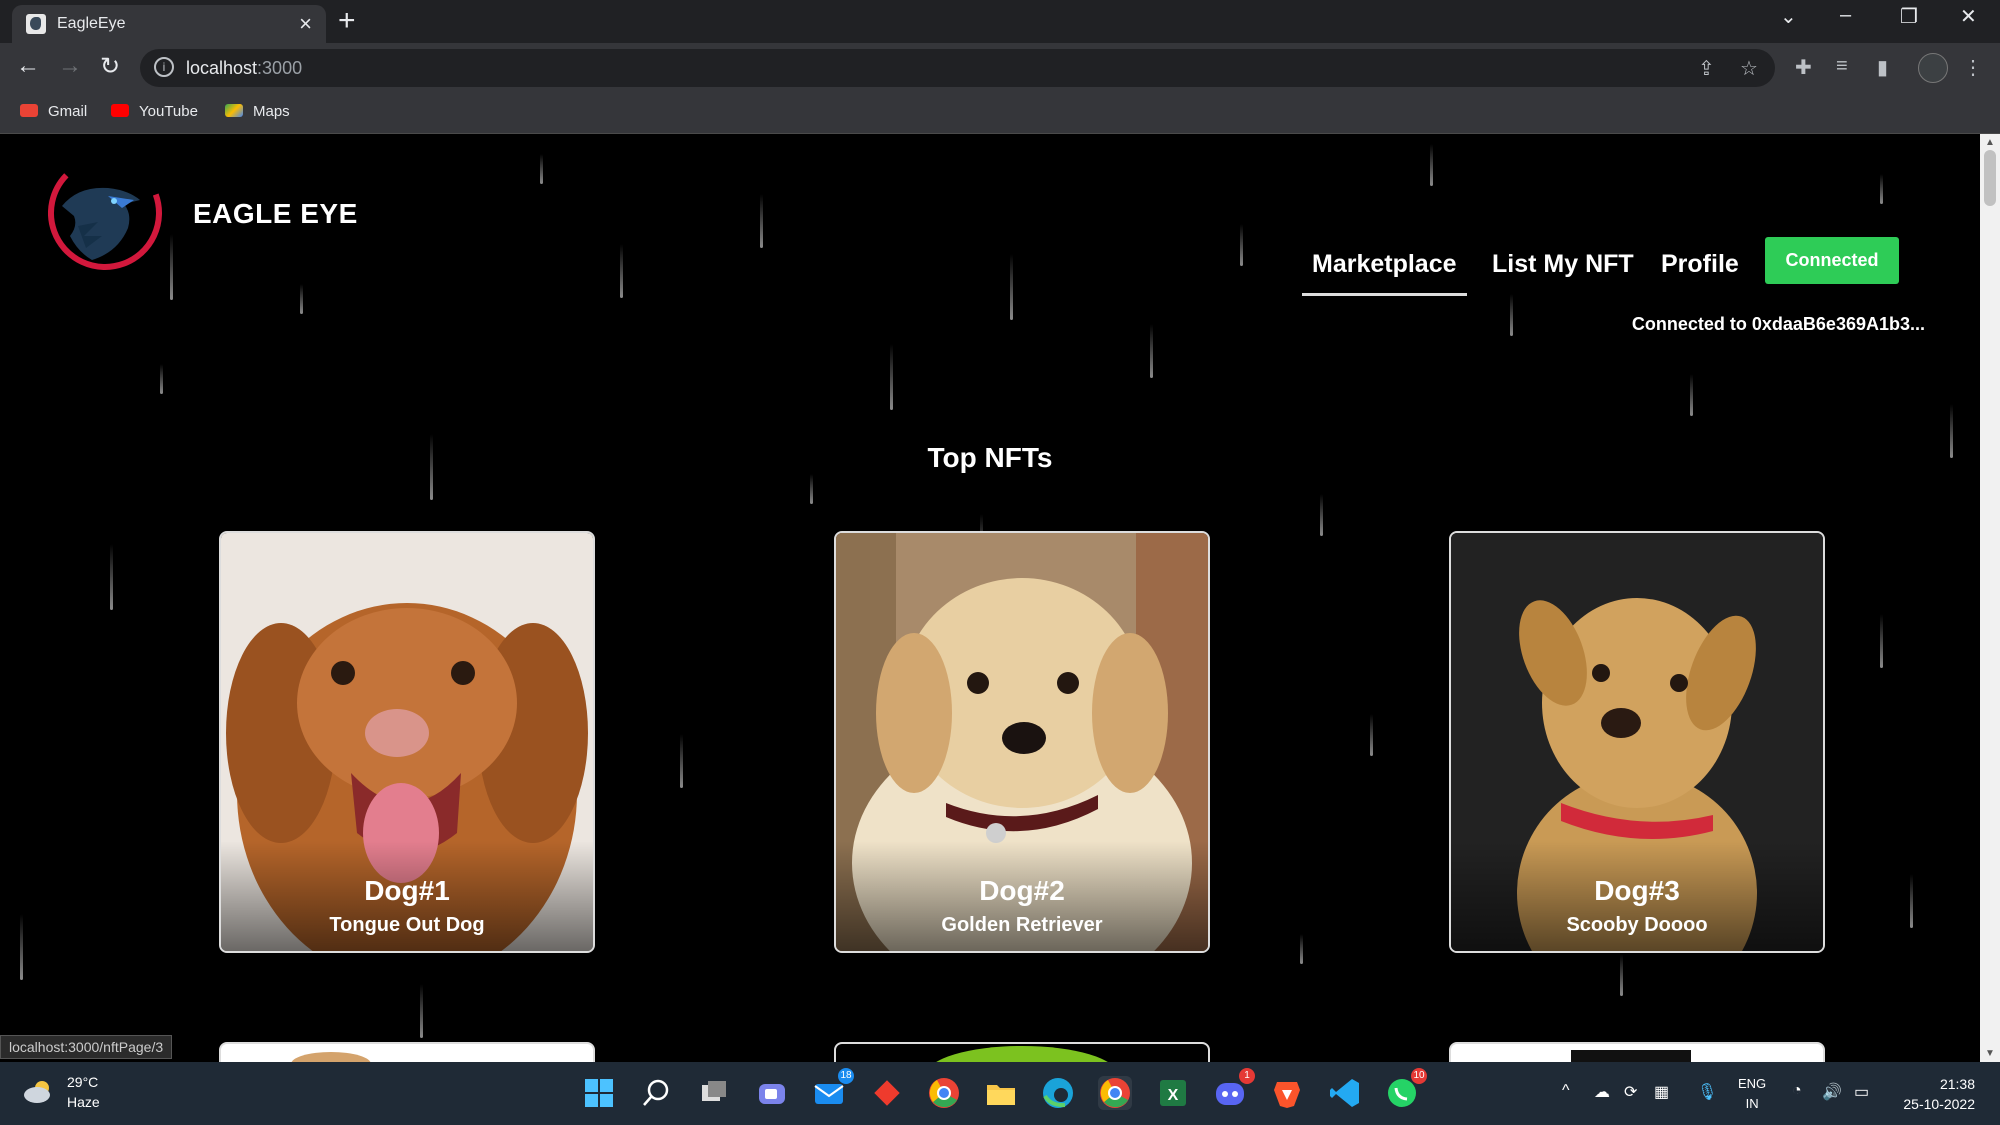 Image resolution: width=2000 pixels, height=1125 pixels. Describe the element at coordinates (1909, 16) in the screenshot. I see `restore-icon: ❐` at that location.